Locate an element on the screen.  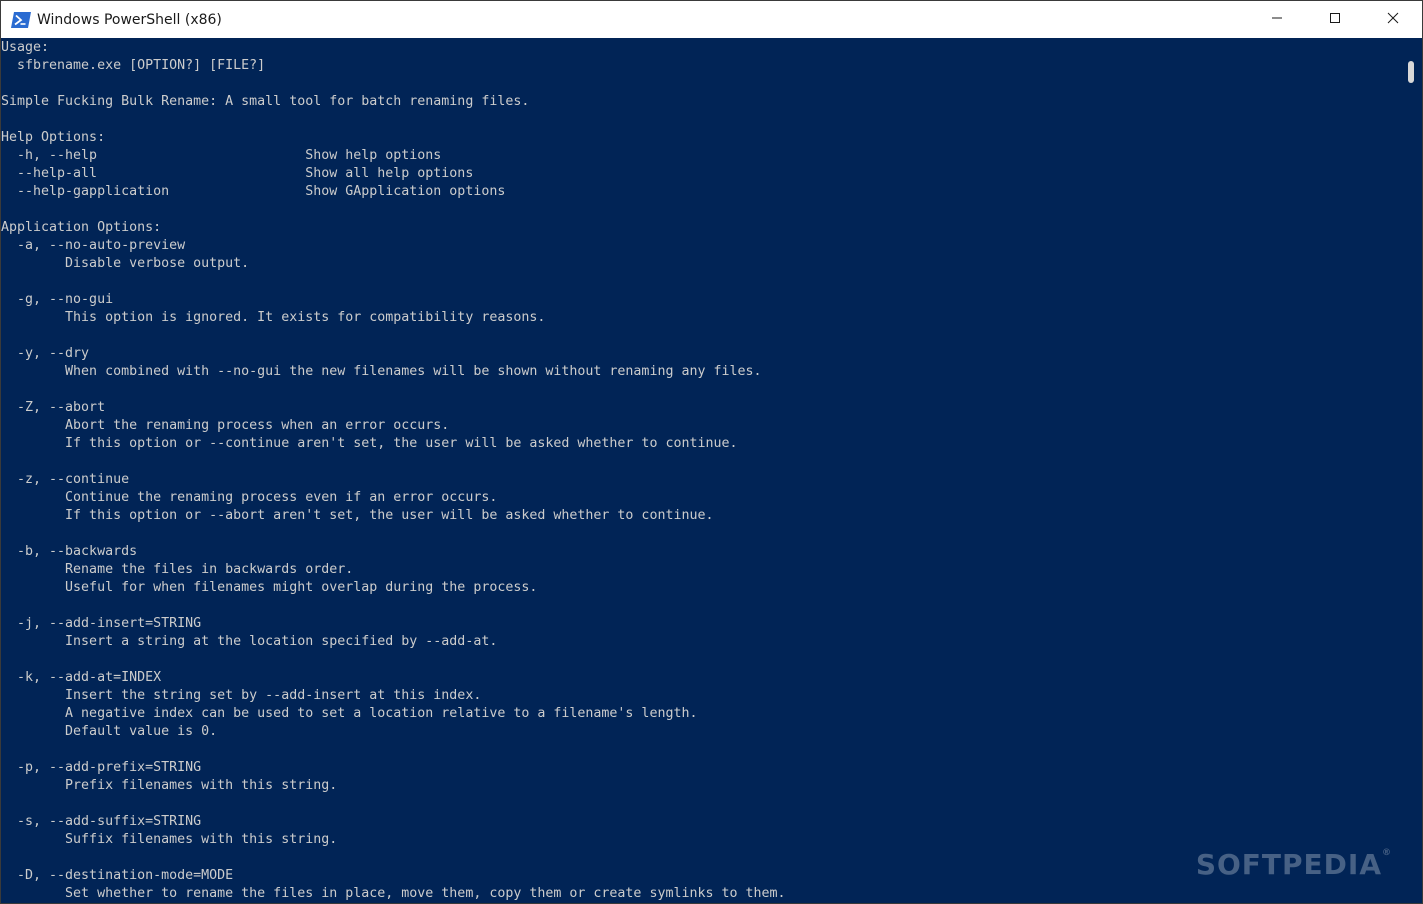
window-title: Windows PowerShell (x86) is located at coordinates (129, 19).